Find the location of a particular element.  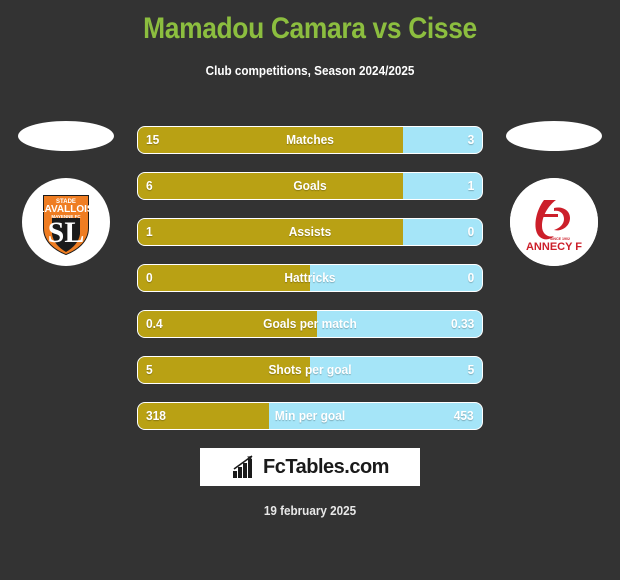

stat-label: Goals per match is located at coordinates (310, 323).